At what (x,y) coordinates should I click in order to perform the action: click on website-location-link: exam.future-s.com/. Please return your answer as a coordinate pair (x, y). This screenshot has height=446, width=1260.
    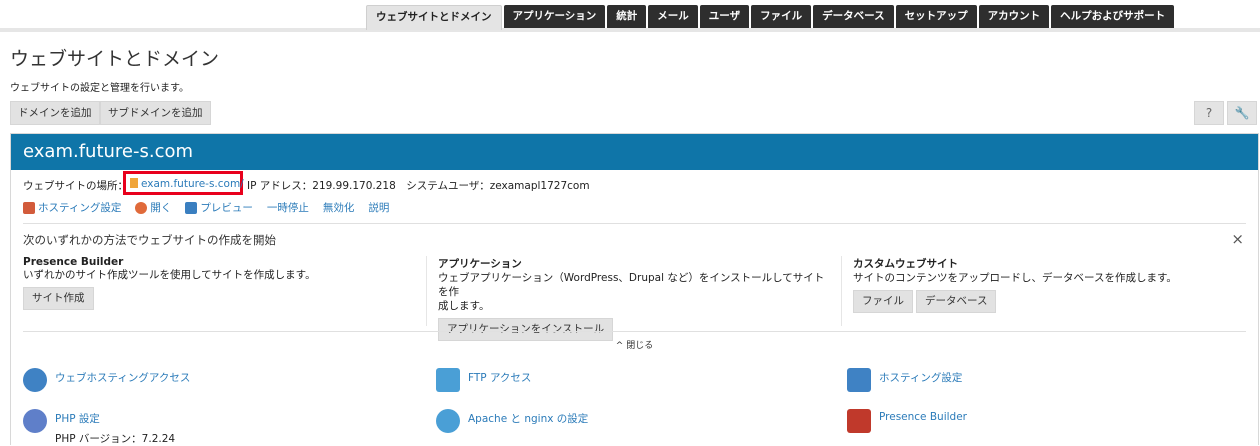
    Looking at the image, I should click on (187, 184).